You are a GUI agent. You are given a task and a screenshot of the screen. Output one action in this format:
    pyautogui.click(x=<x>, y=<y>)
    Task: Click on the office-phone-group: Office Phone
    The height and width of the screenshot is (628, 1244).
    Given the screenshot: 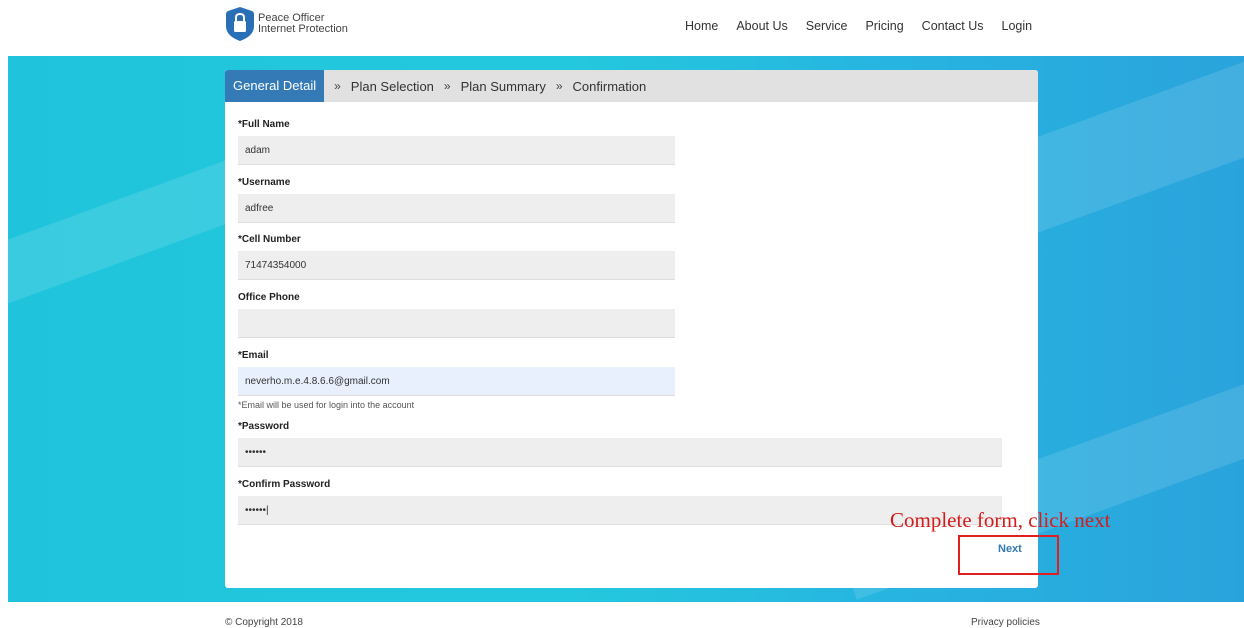 What is the action you would take?
    pyautogui.click(x=456, y=315)
    